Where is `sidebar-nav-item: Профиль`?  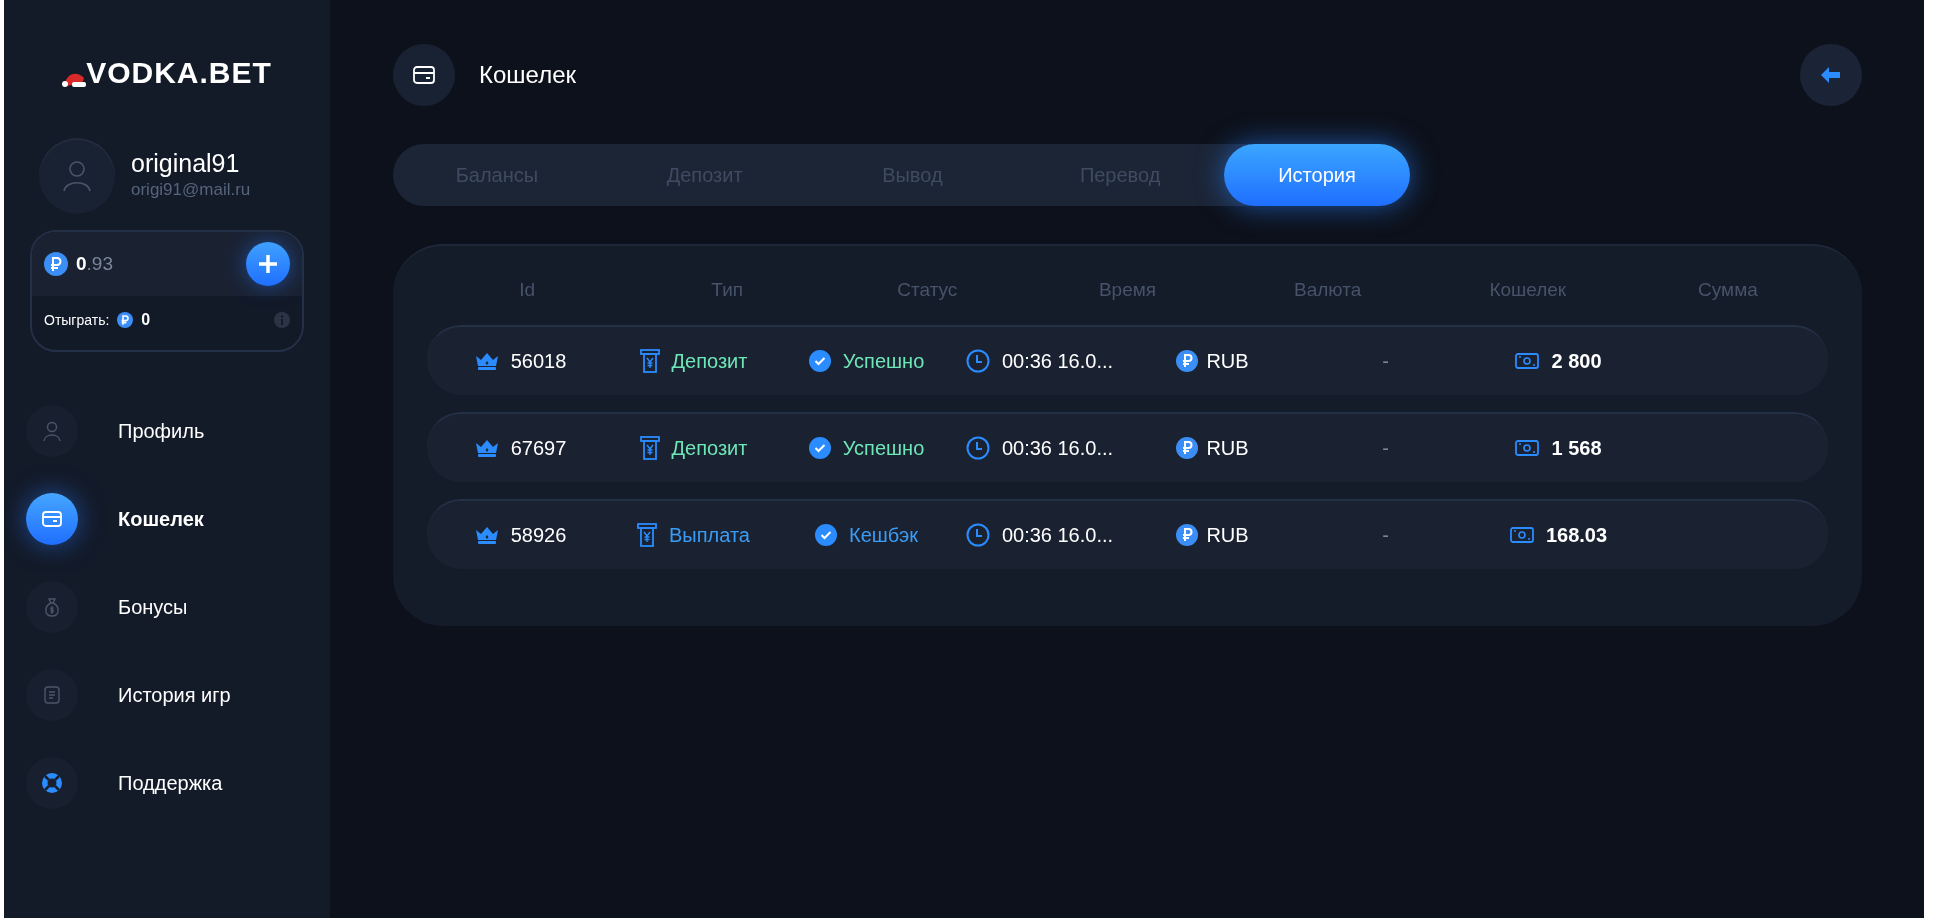 sidebar-nav-item: Профиль is located at coordinates (115, 431).